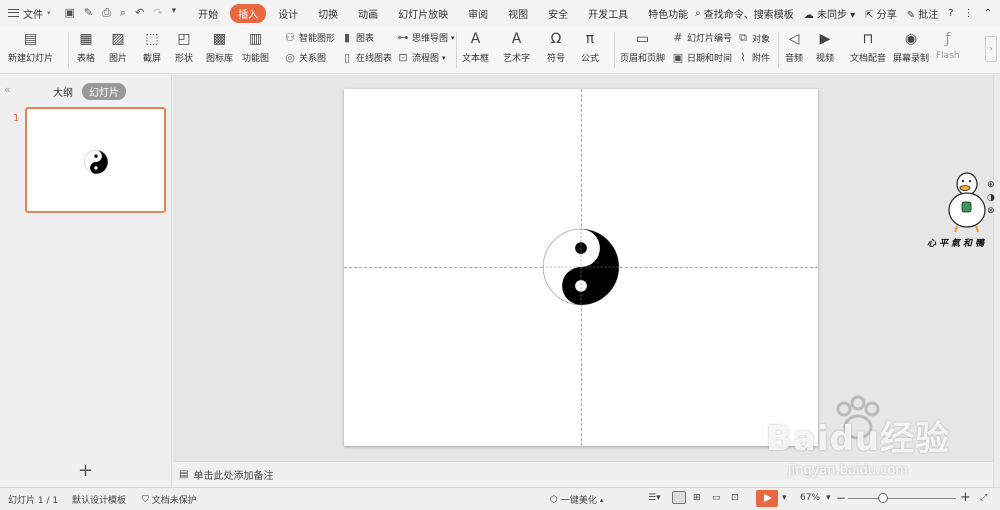  Describe the element at coordinates (965, 497) in the screenshot. I see `zoom-in-button: +` at that location.